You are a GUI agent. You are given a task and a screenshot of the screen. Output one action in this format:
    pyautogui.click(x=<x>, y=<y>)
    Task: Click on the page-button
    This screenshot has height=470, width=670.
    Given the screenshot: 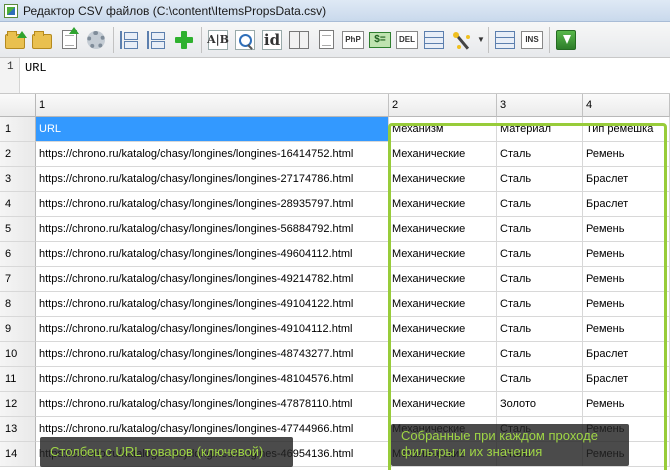 What is the action you would take?
    pyautogui.click(x=326, y=40)
    